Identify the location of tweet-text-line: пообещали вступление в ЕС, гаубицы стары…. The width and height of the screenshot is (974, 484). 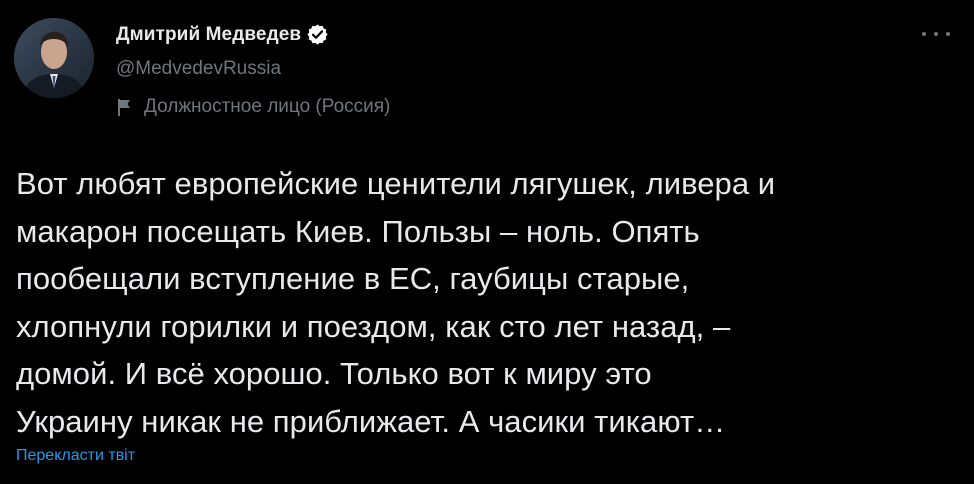
(353, 278).